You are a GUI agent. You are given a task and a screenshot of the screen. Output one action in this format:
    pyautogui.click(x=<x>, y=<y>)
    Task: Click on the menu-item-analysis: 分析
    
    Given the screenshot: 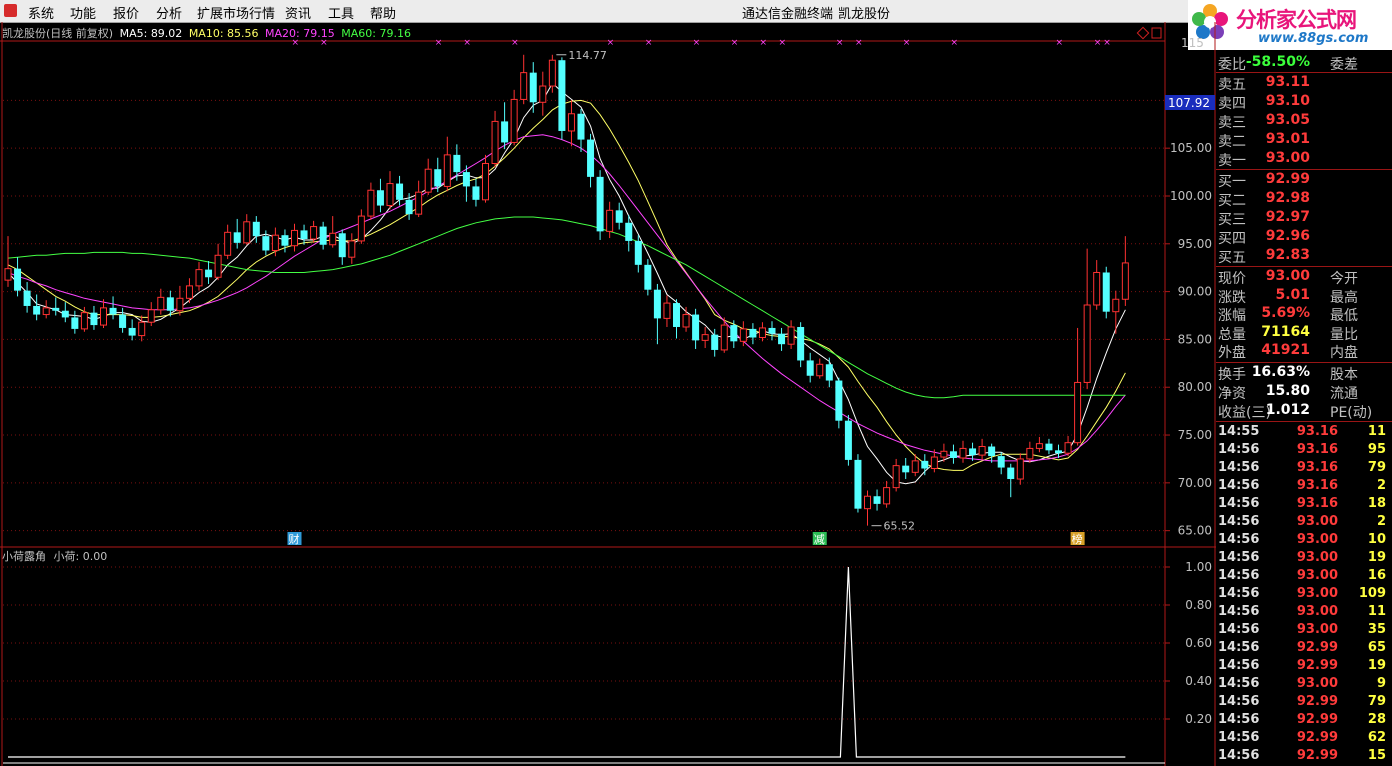 What is the action you would take?
    pyautogui.click(x=169, y=12)
    